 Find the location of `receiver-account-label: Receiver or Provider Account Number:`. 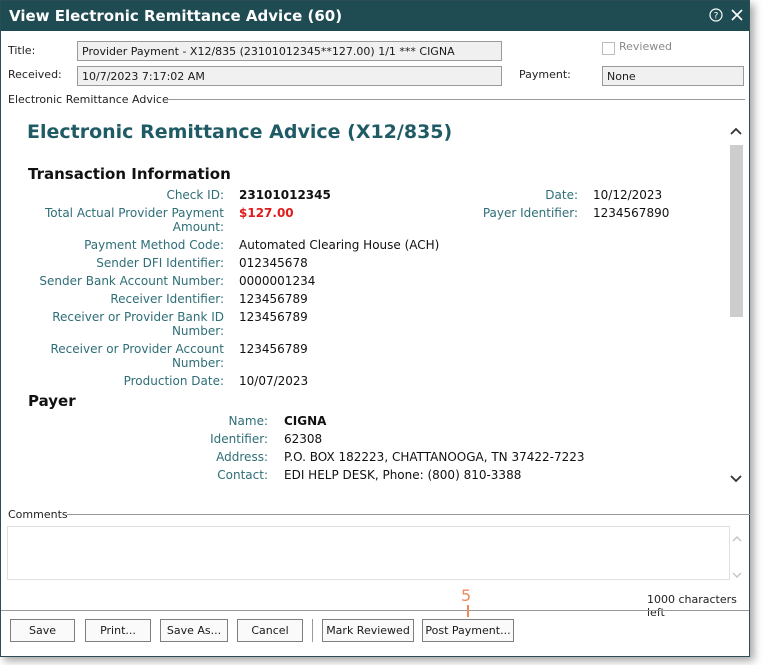

receiver-account-label: Receiver or Provider Account Number: is located at coordinates (122, 356).